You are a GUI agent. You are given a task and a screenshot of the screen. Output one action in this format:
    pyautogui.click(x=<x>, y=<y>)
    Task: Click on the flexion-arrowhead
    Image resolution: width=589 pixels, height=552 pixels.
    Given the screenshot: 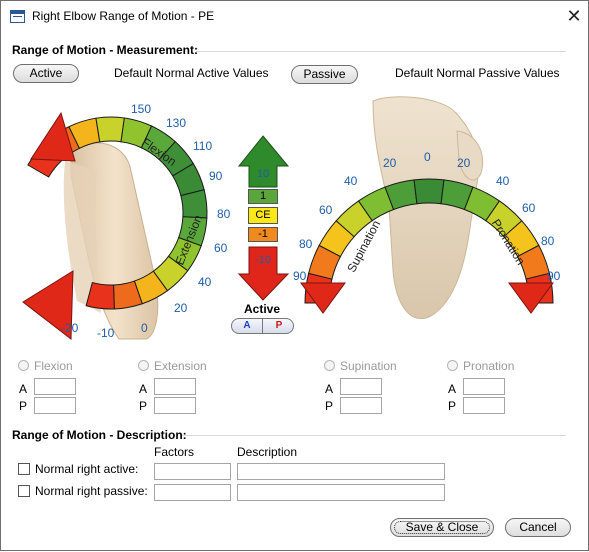 What is the action you would take?
    pyautogui.click(x=53, y=136)
    